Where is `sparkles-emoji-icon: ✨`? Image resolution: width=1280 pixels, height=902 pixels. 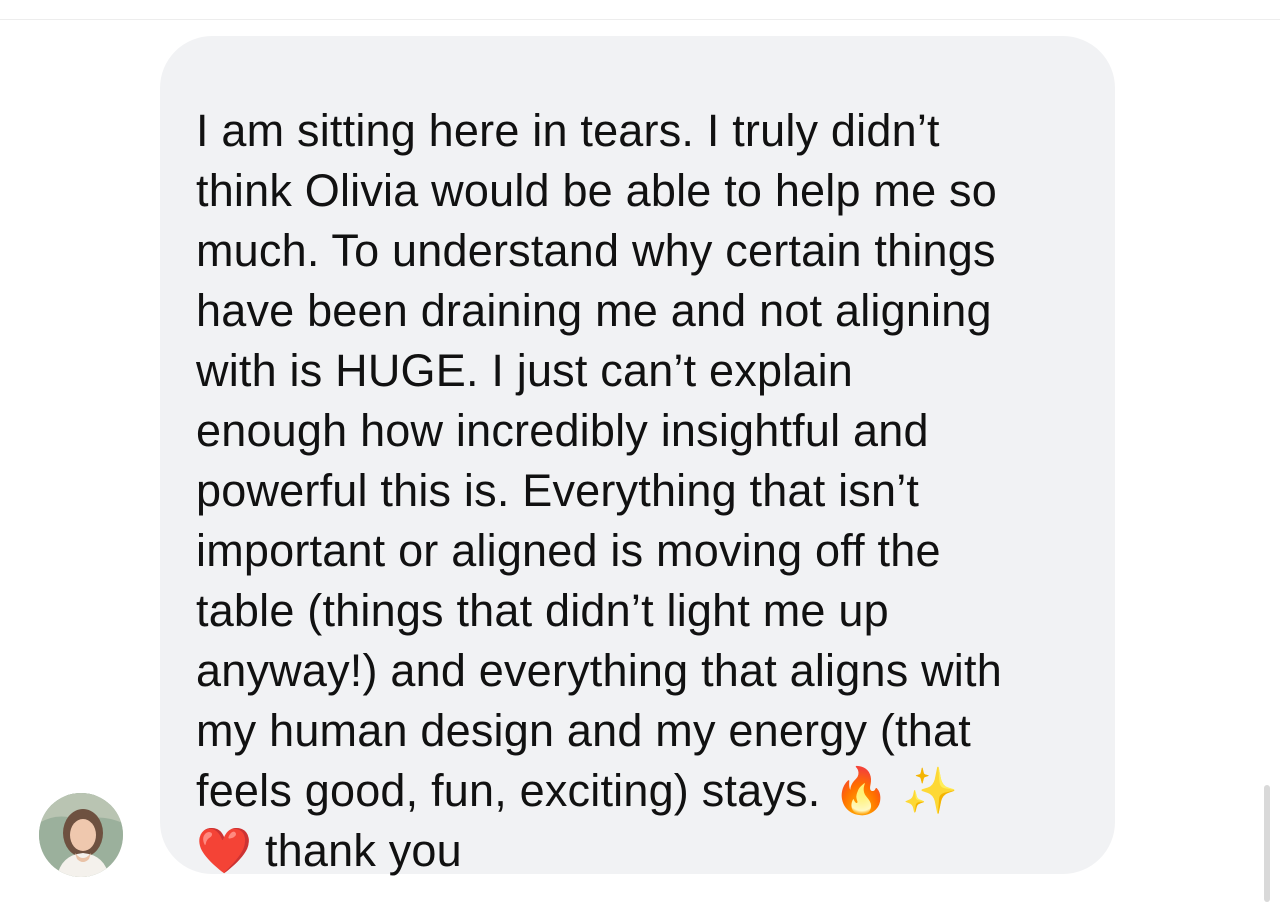
sparkles-emoji-icon: ✨ is located at coordinates (930, 790).